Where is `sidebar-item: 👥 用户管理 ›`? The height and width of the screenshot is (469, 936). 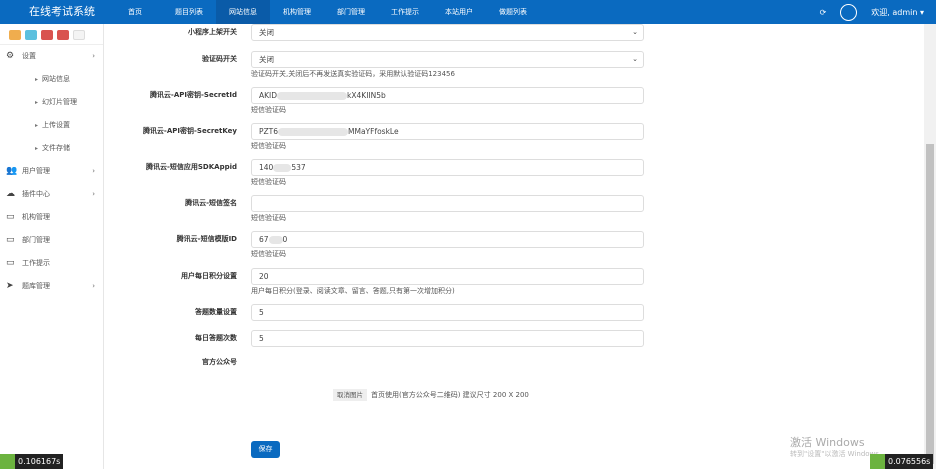
sidebar-item: 👥 用户管理 › is located at coordinates (51, 171).